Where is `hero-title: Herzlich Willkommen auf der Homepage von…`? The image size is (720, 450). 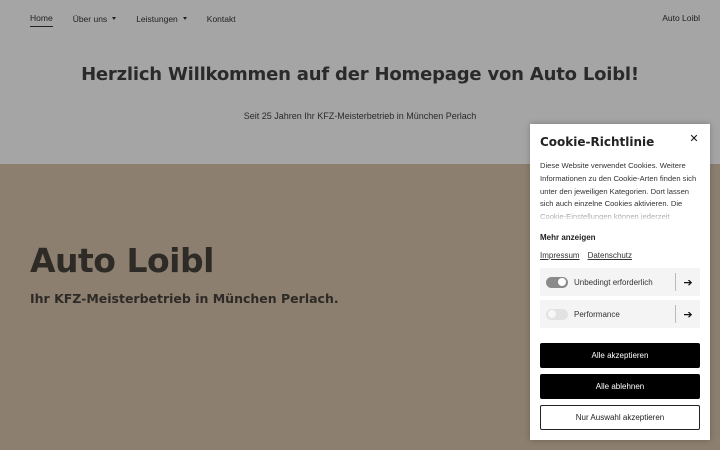
hero-title: Herzlich Willkommen auf der Homepage von… is located at coordinates (360, 74).